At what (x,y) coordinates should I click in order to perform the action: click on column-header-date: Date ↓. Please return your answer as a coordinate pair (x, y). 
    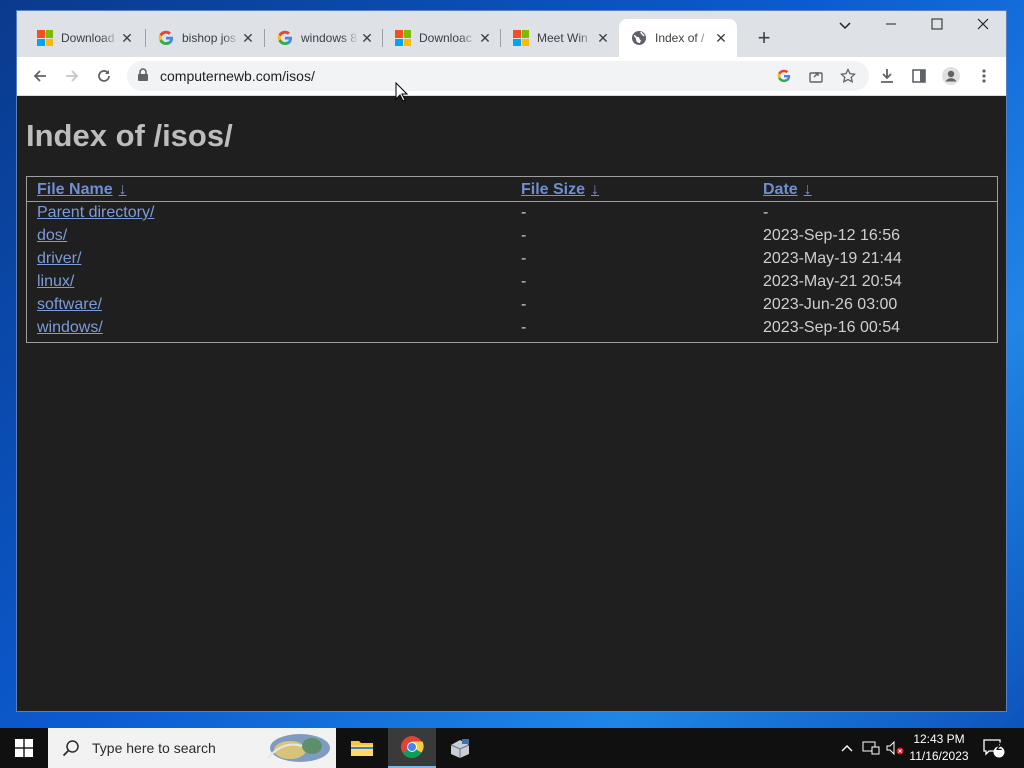
    Looking at the image, I should click on (875, 189).